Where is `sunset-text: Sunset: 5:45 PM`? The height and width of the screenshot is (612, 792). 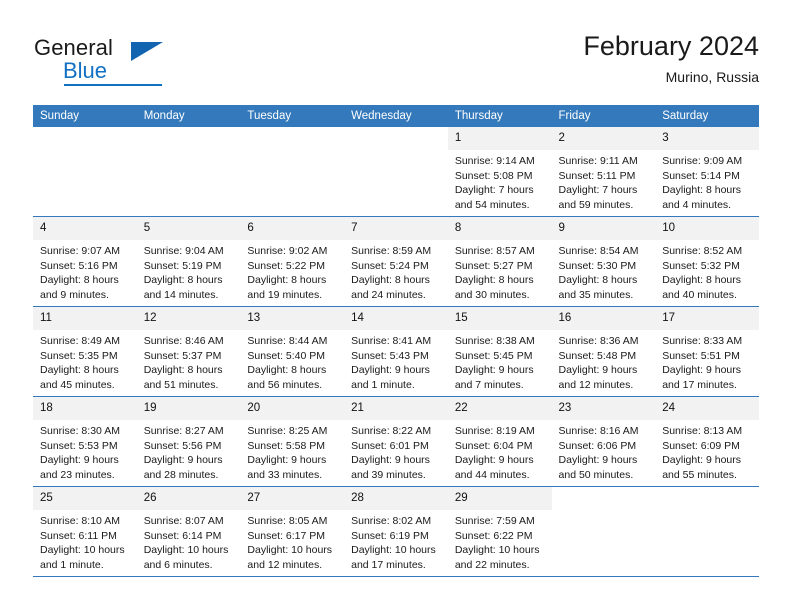
sunset-text: Sunset: 5:45 PM is located at coordinates (493, 355).